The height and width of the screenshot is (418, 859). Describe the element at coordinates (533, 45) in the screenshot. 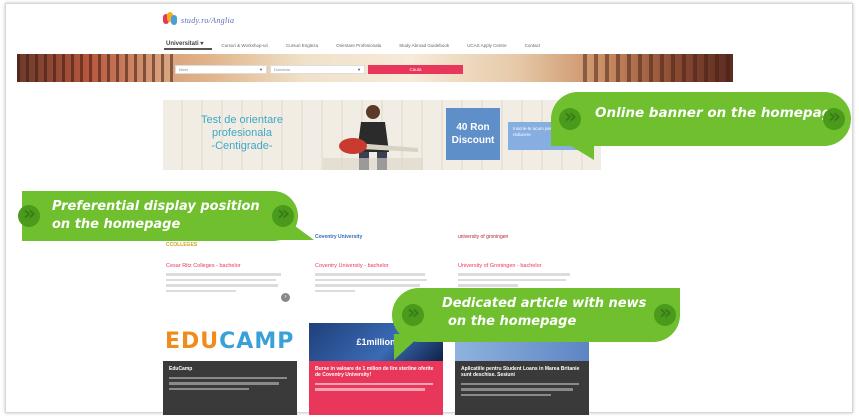

I see `nav-item-contact: Contact` at that location.